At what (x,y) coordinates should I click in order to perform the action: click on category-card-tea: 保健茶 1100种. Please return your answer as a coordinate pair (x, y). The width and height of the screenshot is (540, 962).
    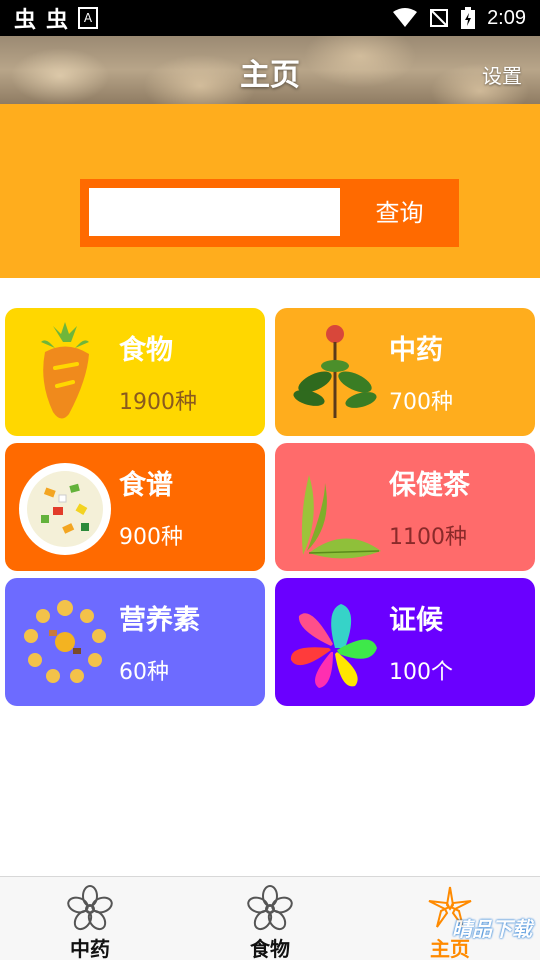
    Looking at the image, I should click on (405, 507).